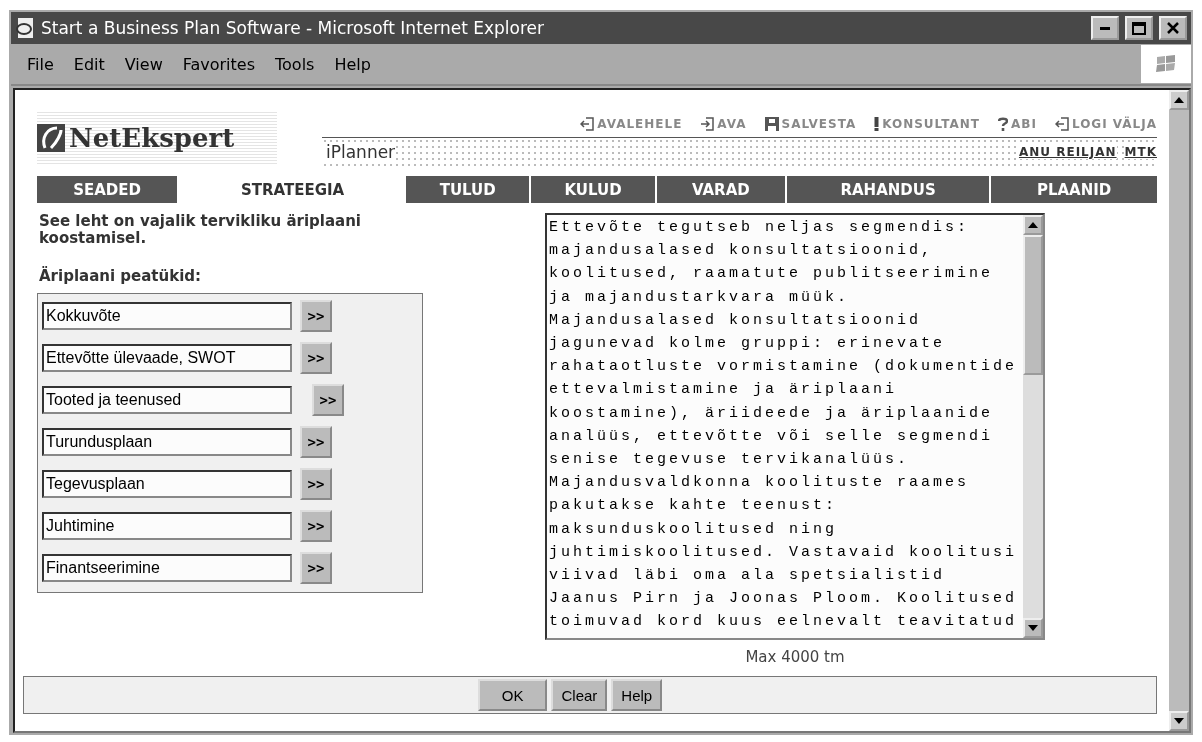 The image size is (1202, 742). I want to click on menu-item: Favorites, so click(218, 64).